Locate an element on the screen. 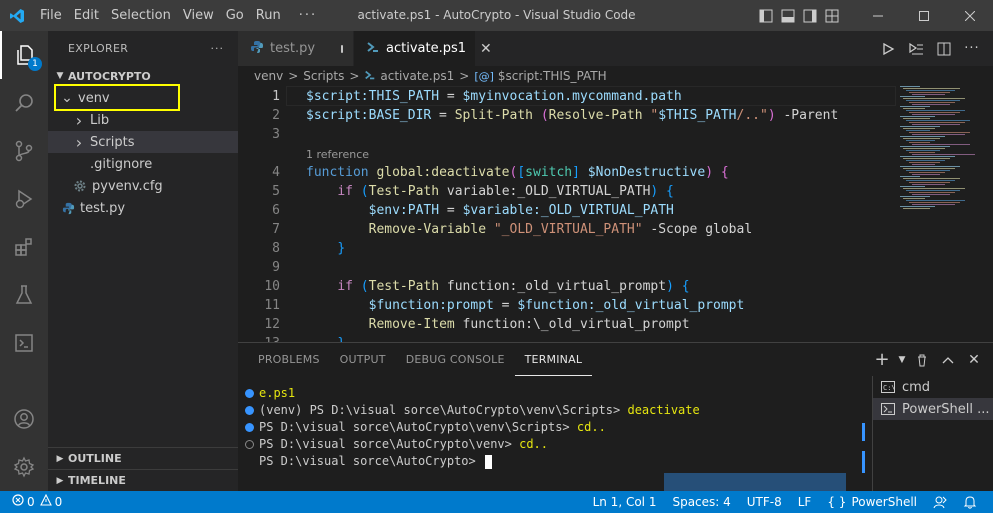 This screenshot has width=993, height=513. language-mode: { } PowerShell is located at coordinates (872, 502).